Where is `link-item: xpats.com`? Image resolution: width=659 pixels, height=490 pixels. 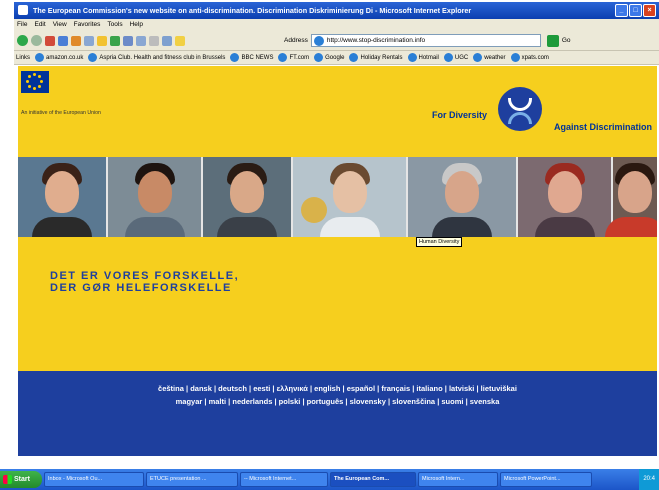 link-item: xpats.com is located at coordinates (529, 57).